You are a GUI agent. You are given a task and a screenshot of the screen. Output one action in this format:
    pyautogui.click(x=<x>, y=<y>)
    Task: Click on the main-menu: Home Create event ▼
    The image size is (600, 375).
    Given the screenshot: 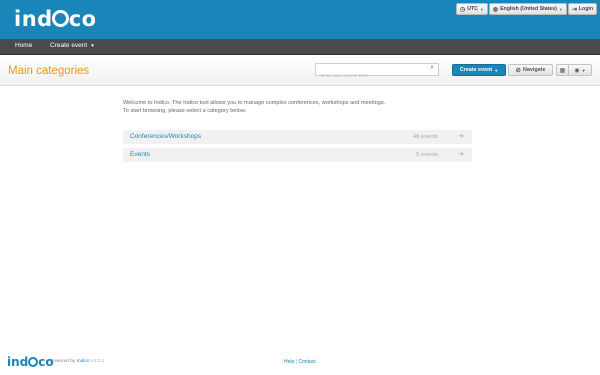 What is the action you would take?
    pyautogui.click(x=300, y=47)
    